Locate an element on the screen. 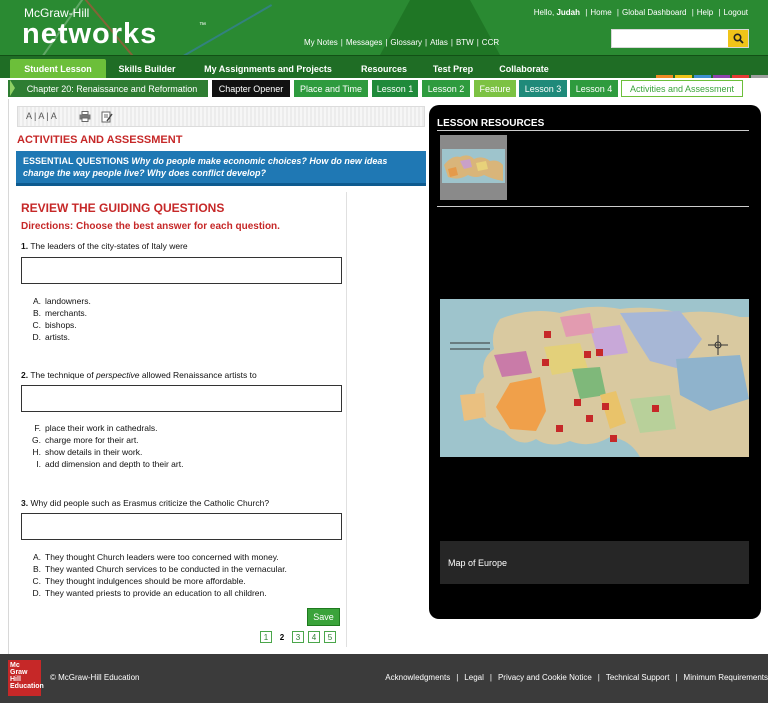 Image resolution: width=768 pixels, height=703 pixels. page-3-button: 3 is located at coordinates (298, 637).